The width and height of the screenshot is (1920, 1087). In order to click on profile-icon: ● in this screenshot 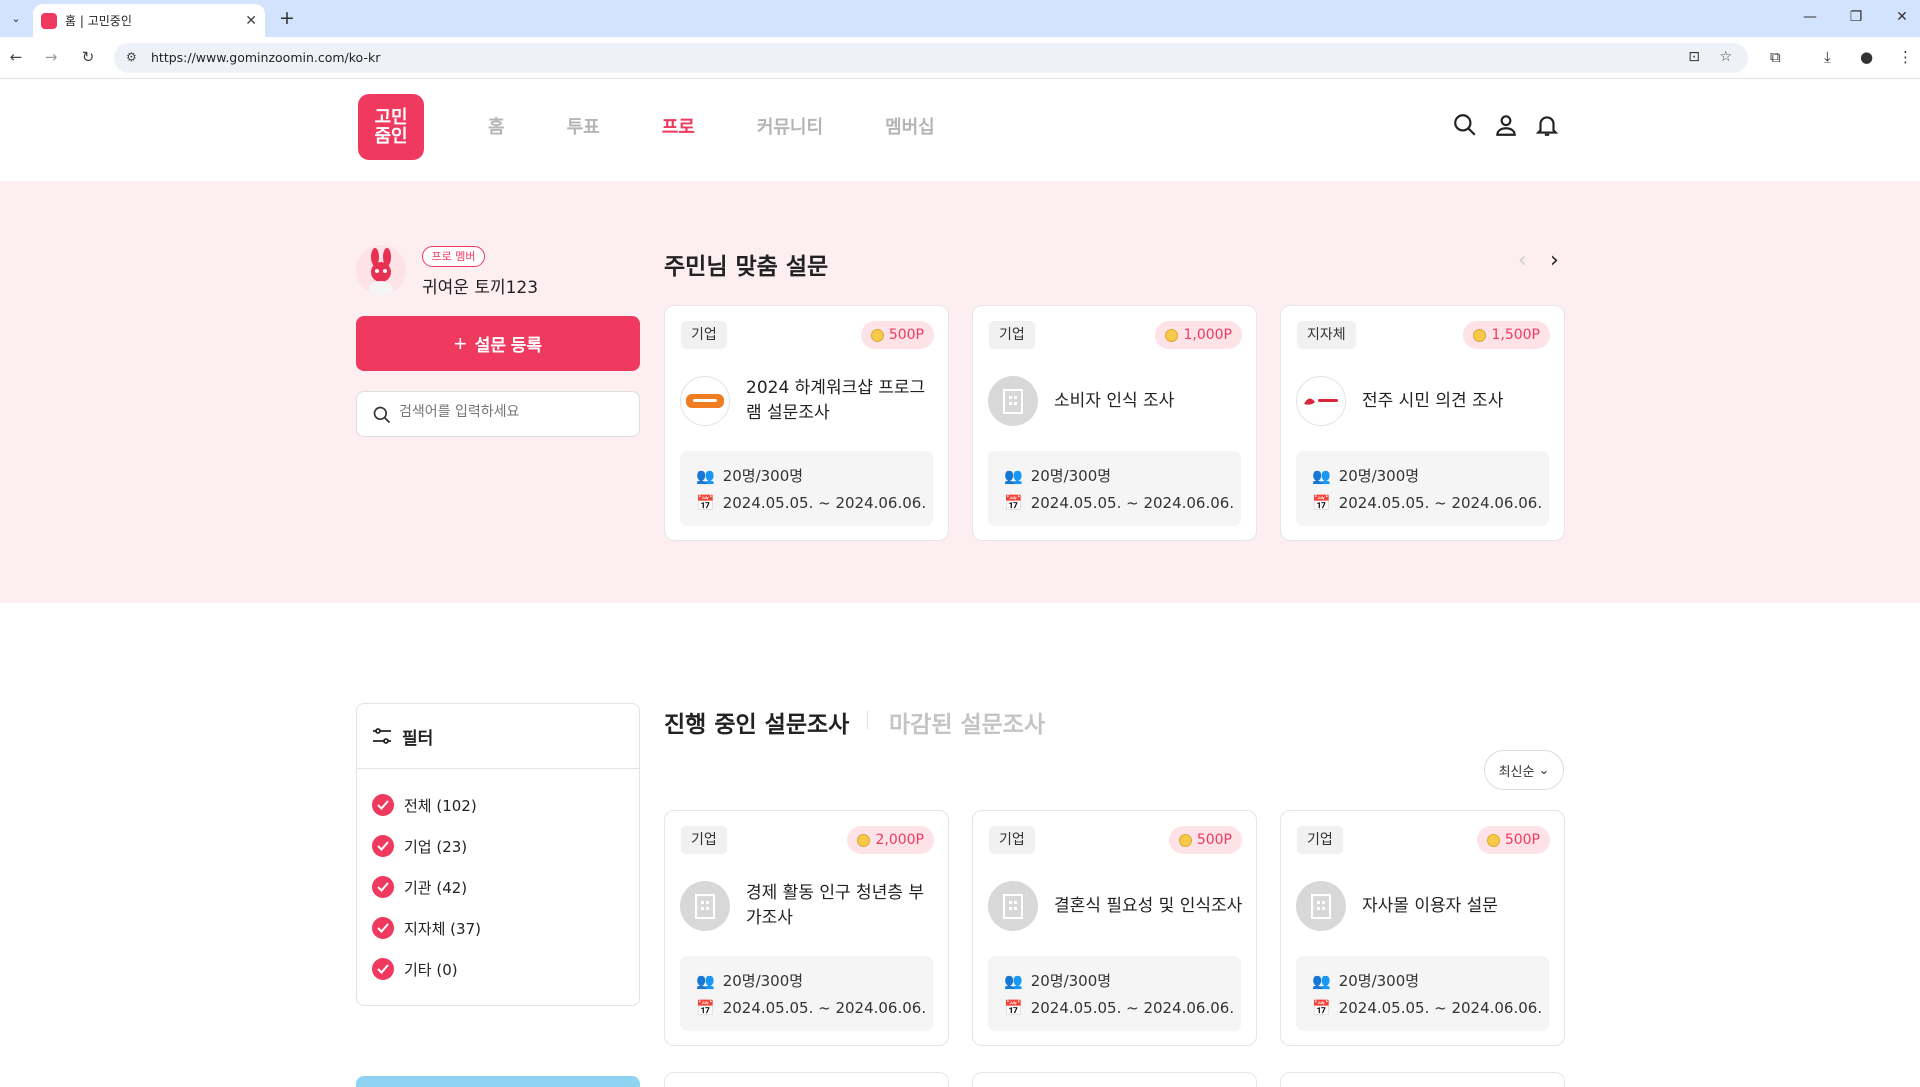, I will do `click(1866, 57)`.